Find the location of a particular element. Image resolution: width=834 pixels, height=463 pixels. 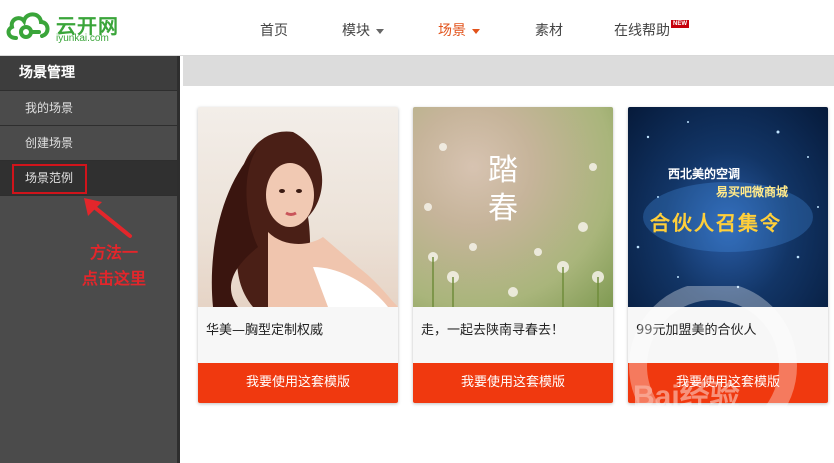

sidebar-item-label: 创建场景 is located at coordinates (49, 143).